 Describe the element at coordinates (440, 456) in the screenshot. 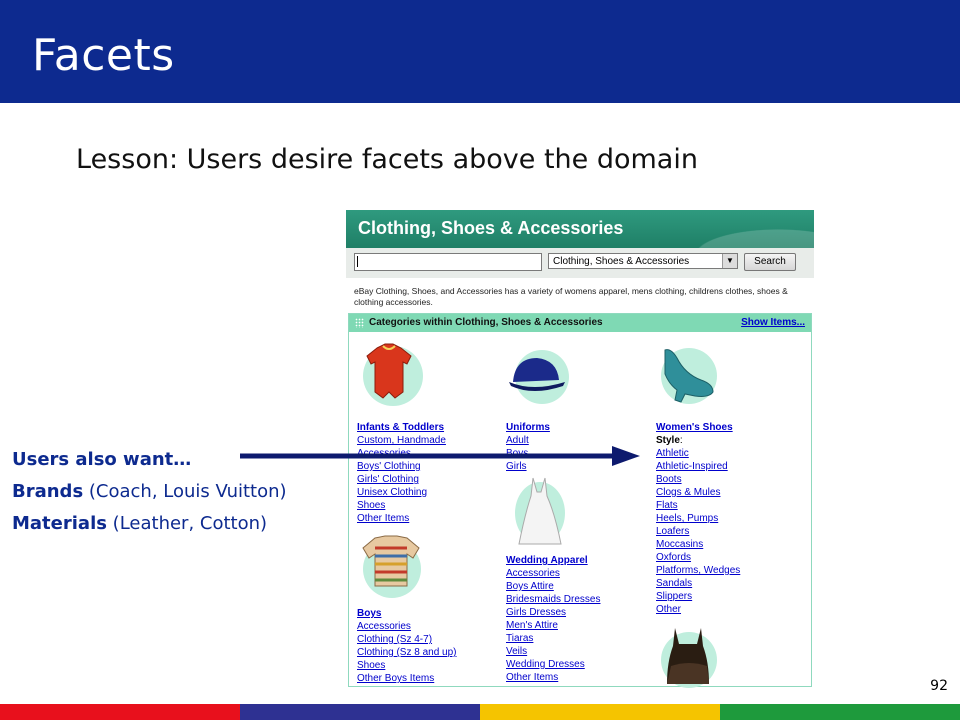

I see `callout-arrow` at that location.